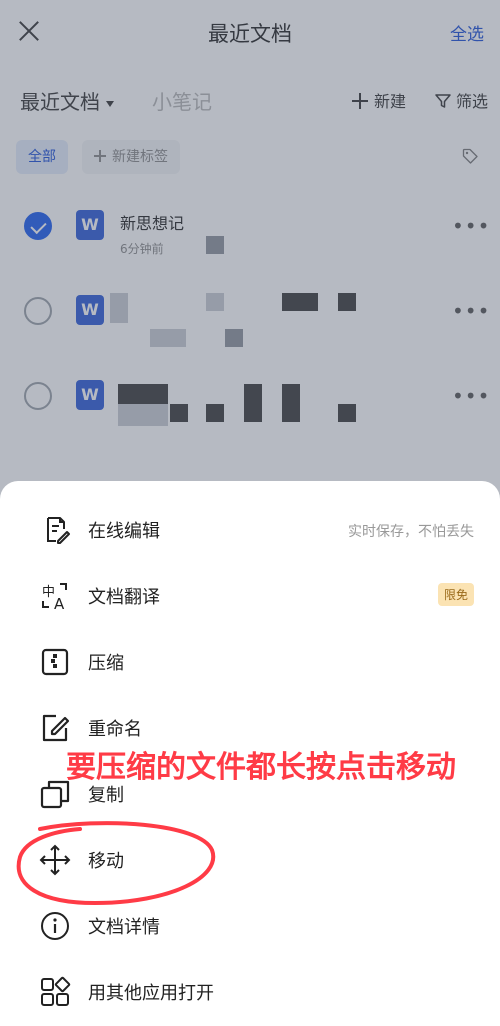 This screenshot has height=1026, width=500. I want to click on compress-icon, so click(55, 662).